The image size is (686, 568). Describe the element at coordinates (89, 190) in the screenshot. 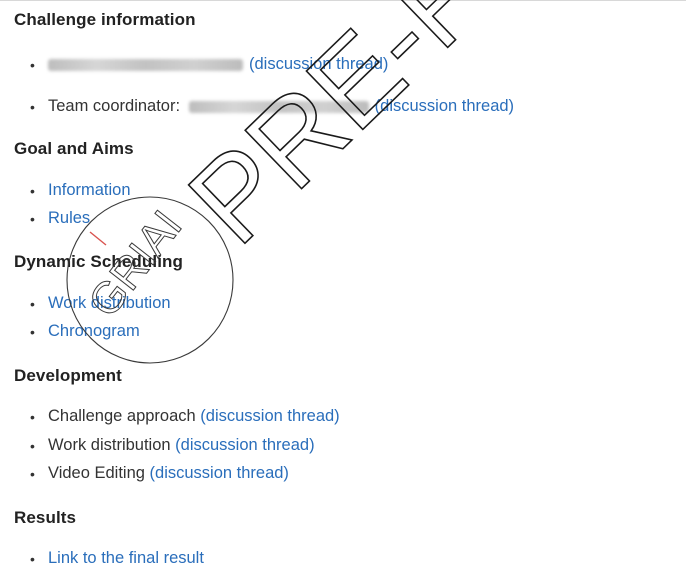

I see `information-link: Information` at that location.